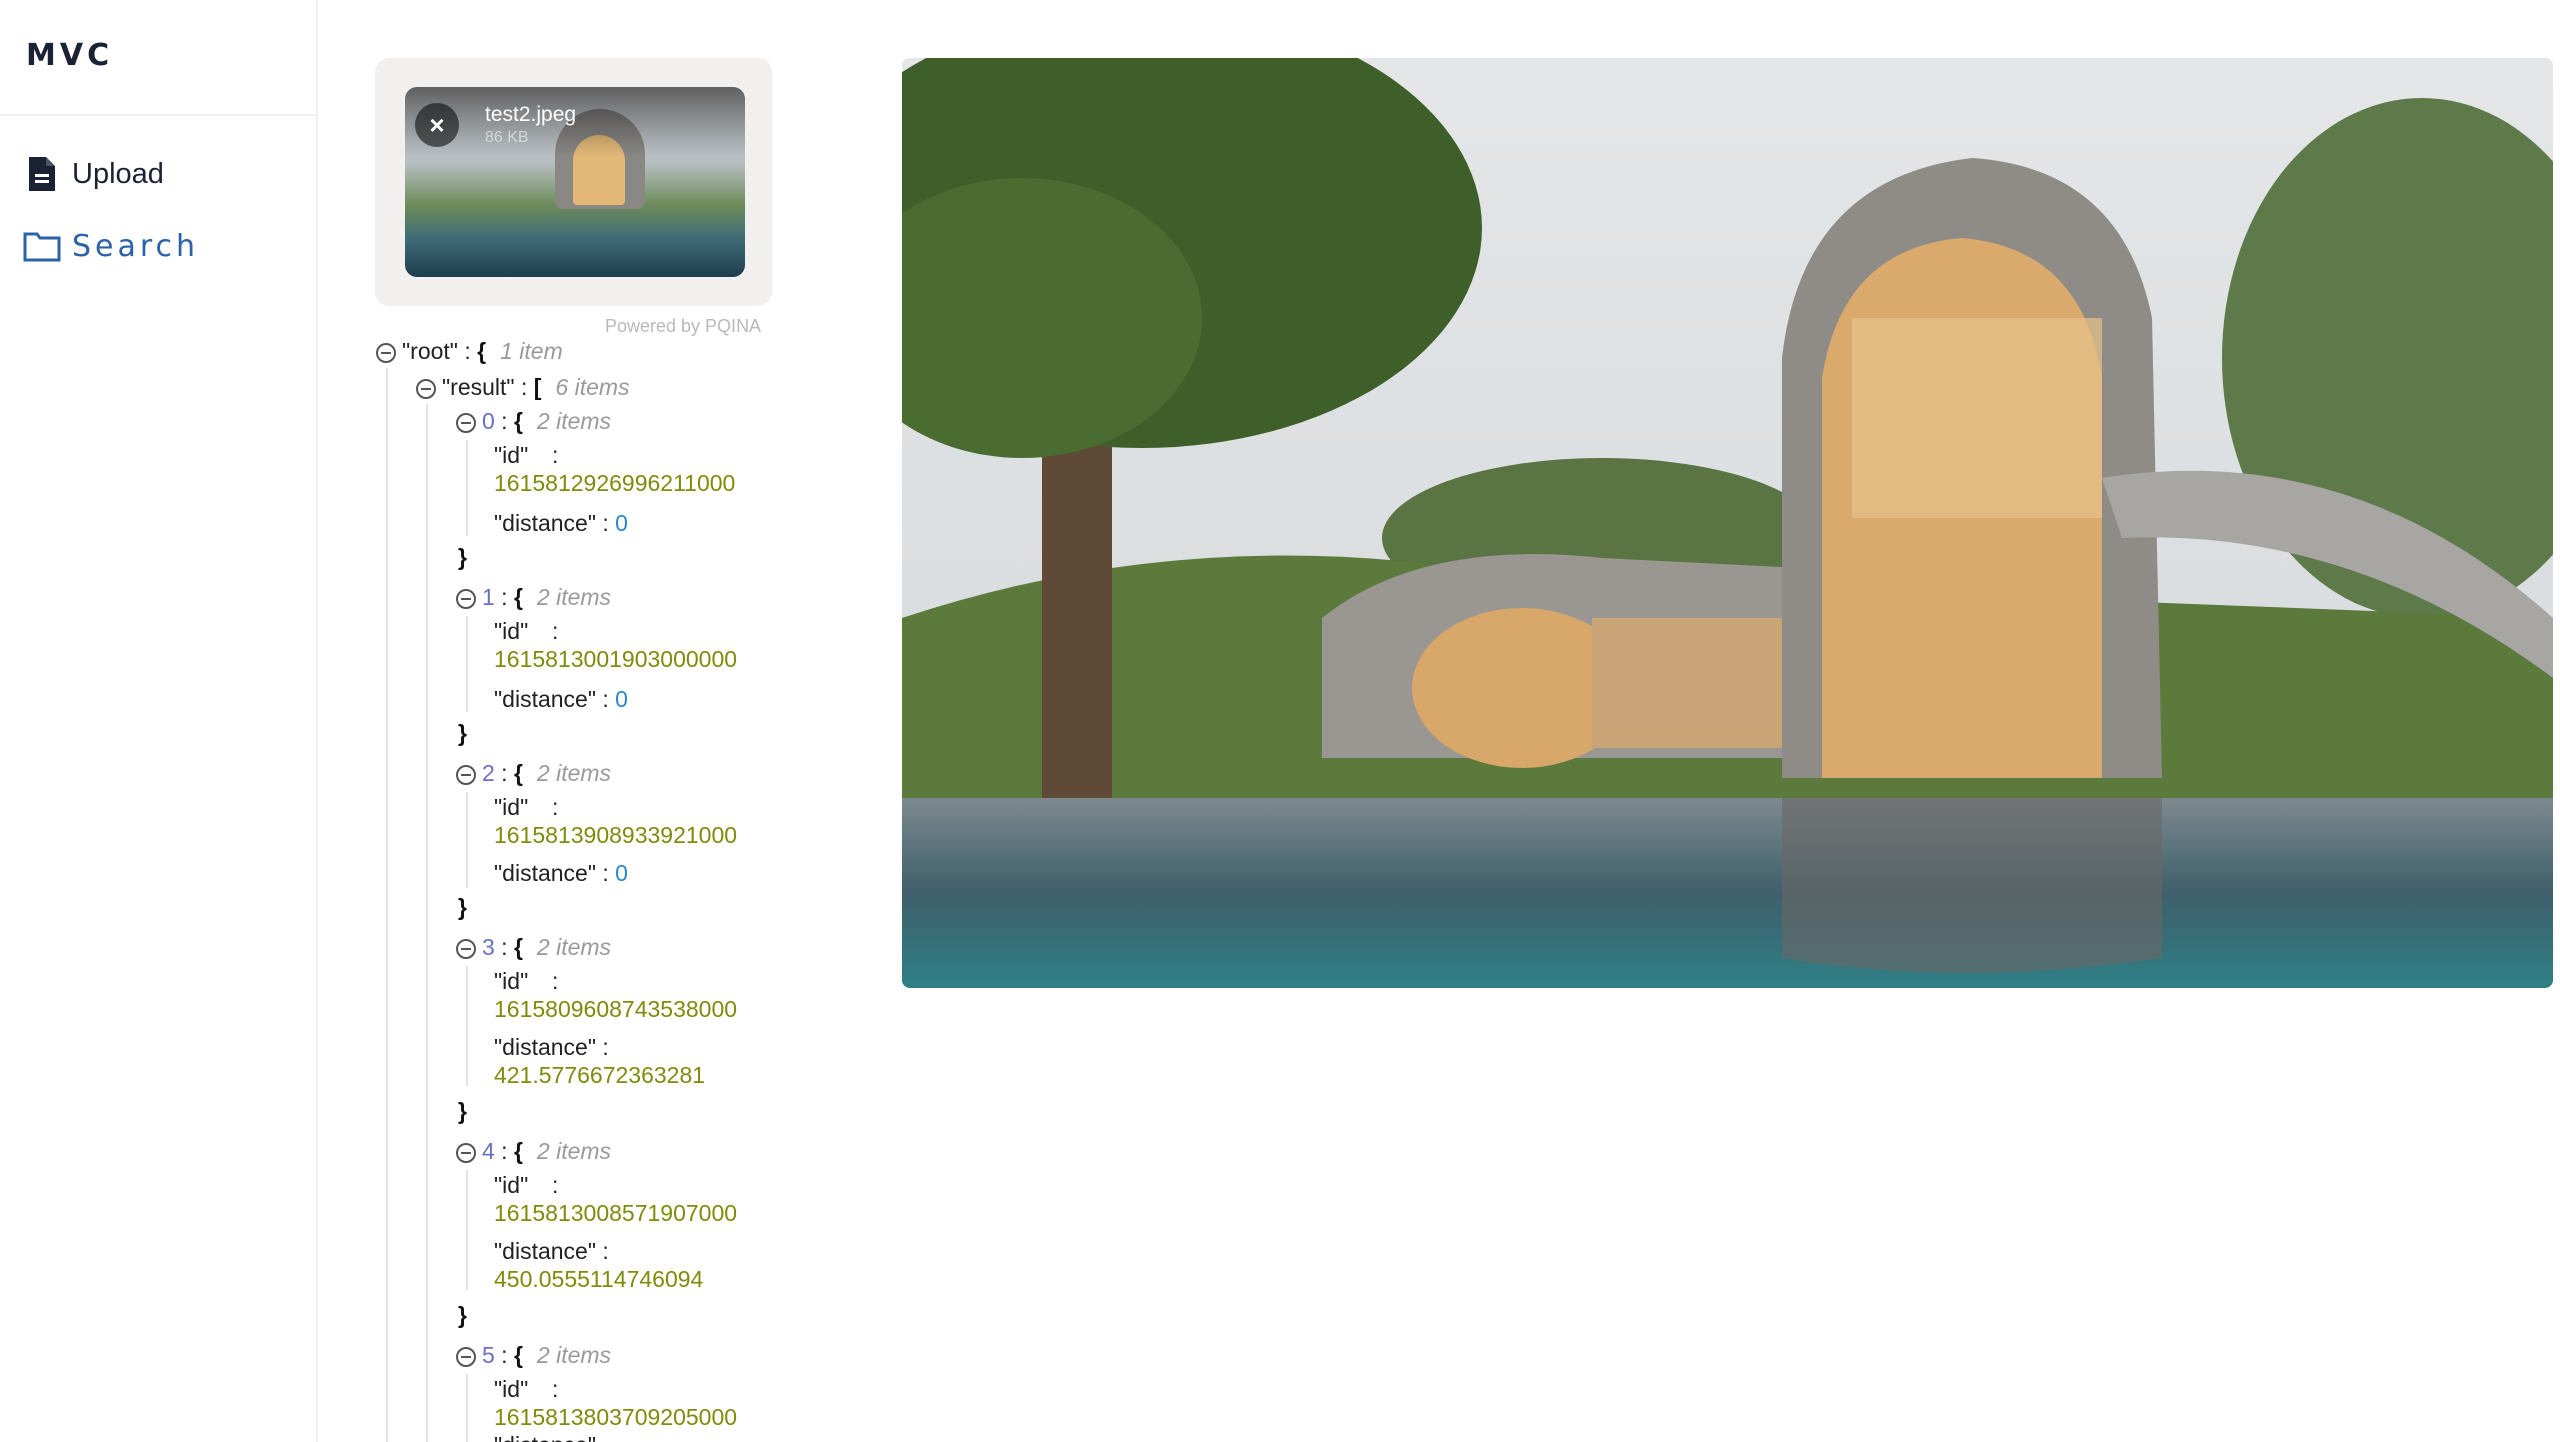 The image size is (2560, 1442). What do you see at coordinates (507, 137) in the screenshot?
I see `file-size: 86 KB` at bounding box center [507, 137].